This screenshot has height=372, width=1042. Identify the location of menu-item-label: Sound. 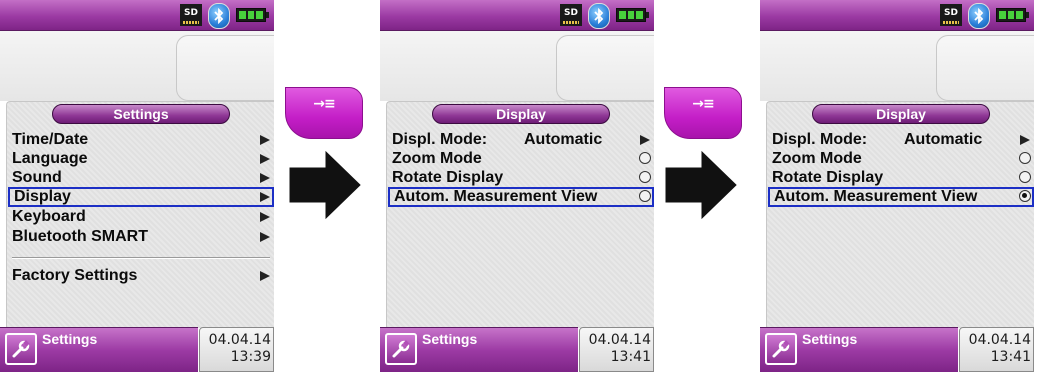
(37, 177).